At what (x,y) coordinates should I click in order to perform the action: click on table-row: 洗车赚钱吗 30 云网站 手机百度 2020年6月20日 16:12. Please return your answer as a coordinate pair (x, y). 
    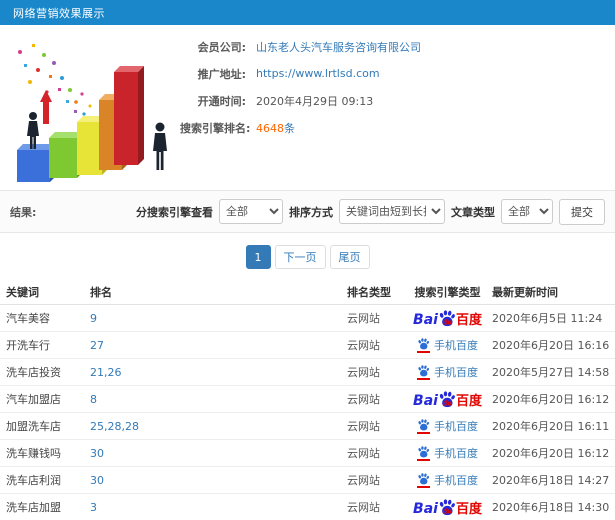
    Looking at the image, I should click on (307, 453).